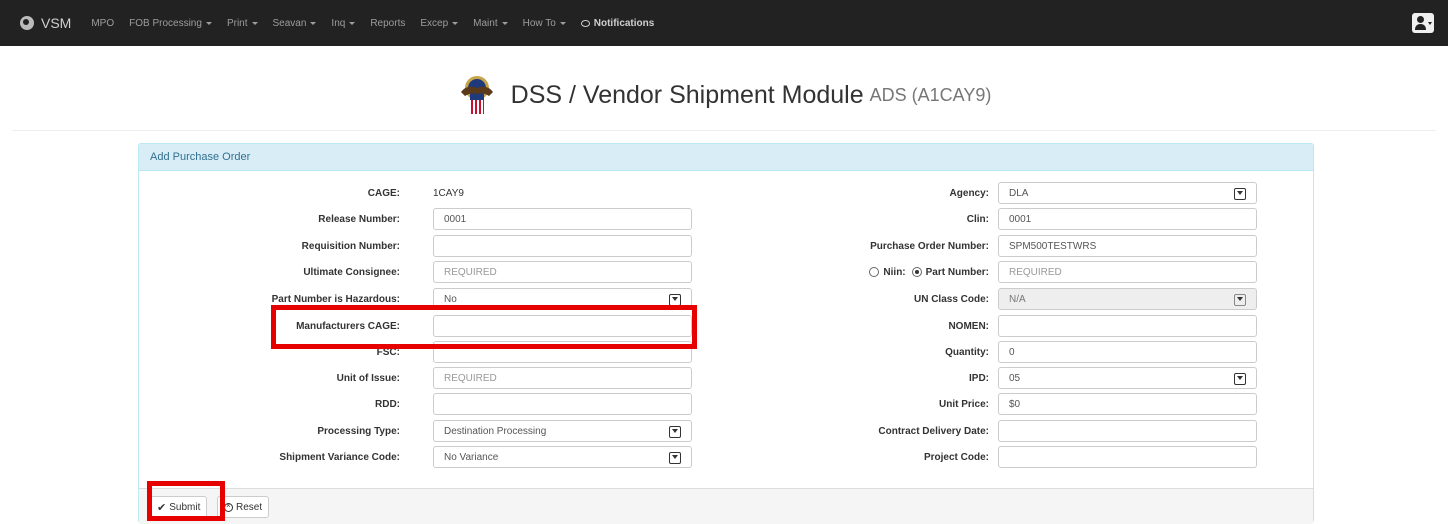  What do you see at coordinates (419, 431) in the screenshot?
I see `proc-type-row: Processing Type: Destination Processing` at bounding box center [419, 431].